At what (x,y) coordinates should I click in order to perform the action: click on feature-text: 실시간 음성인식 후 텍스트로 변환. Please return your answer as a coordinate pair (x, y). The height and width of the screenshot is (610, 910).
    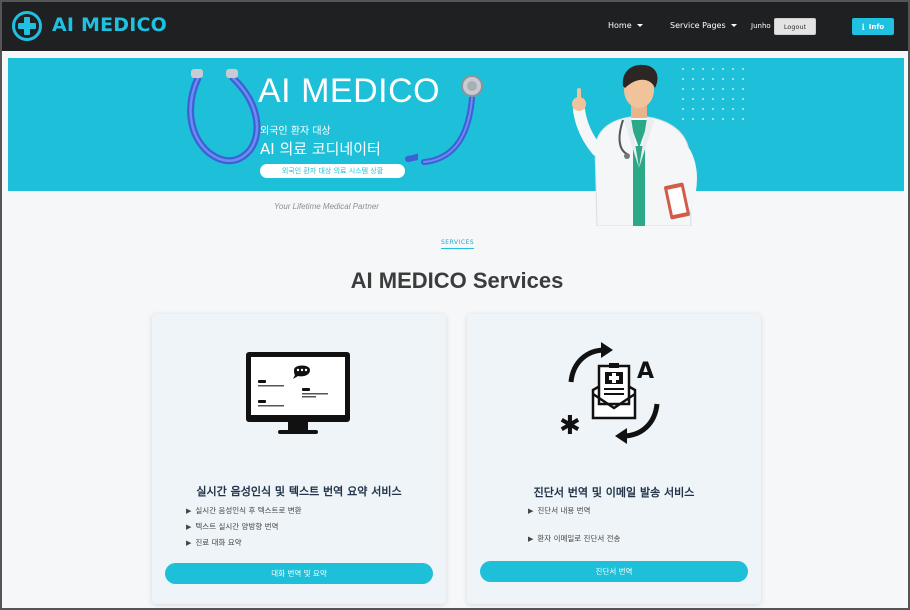
    Looking at the image, I should click on (248, 510).